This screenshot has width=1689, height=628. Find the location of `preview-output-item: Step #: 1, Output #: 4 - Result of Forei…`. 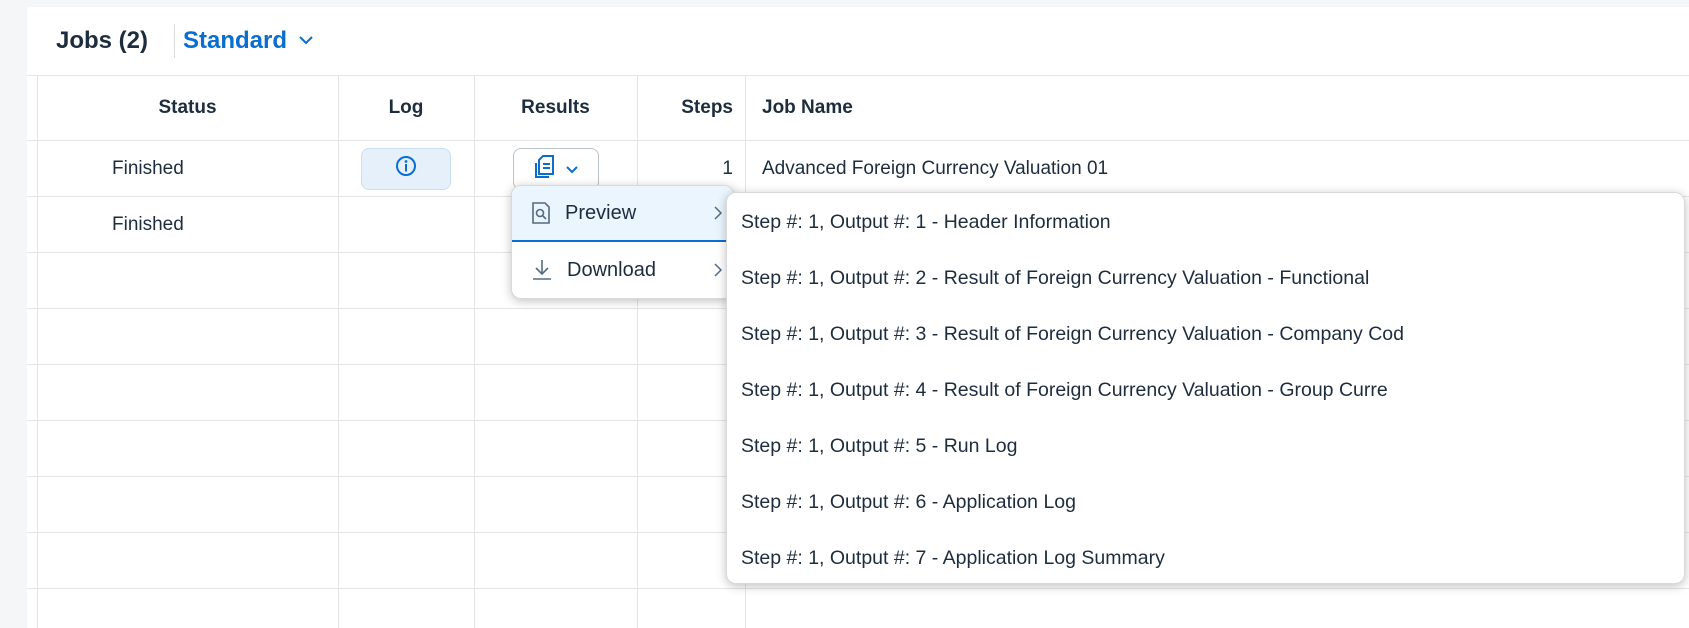

preview-output-item: Step #: 1, Output #: 4 - Result of Forei… is located at coordinates (1205, 390).